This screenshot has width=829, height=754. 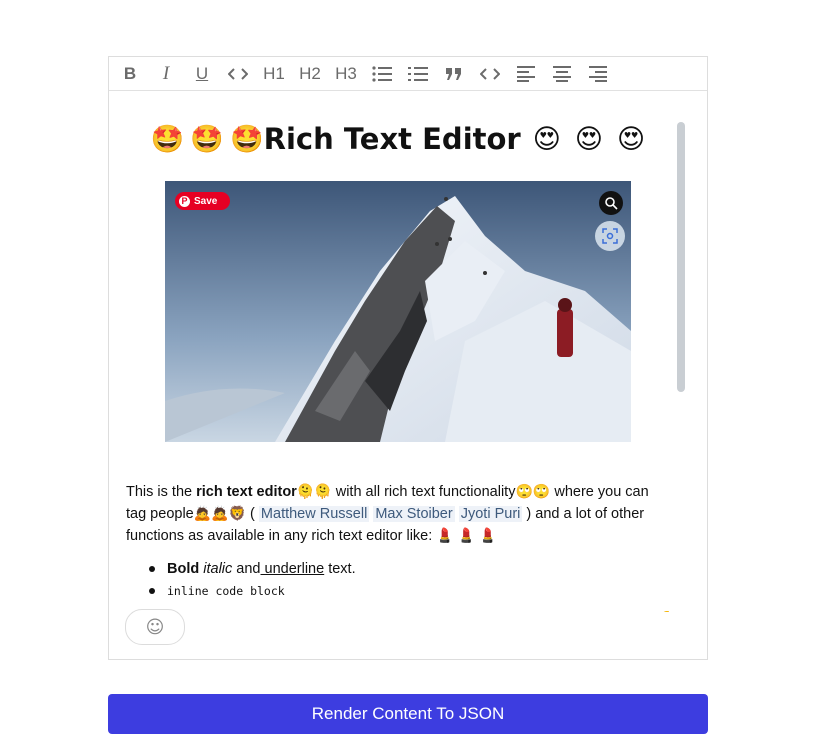 What do you see at coordinates (562, 74) in the screenshot?
I see `align-center-icon` at bounding box center [562, 74].